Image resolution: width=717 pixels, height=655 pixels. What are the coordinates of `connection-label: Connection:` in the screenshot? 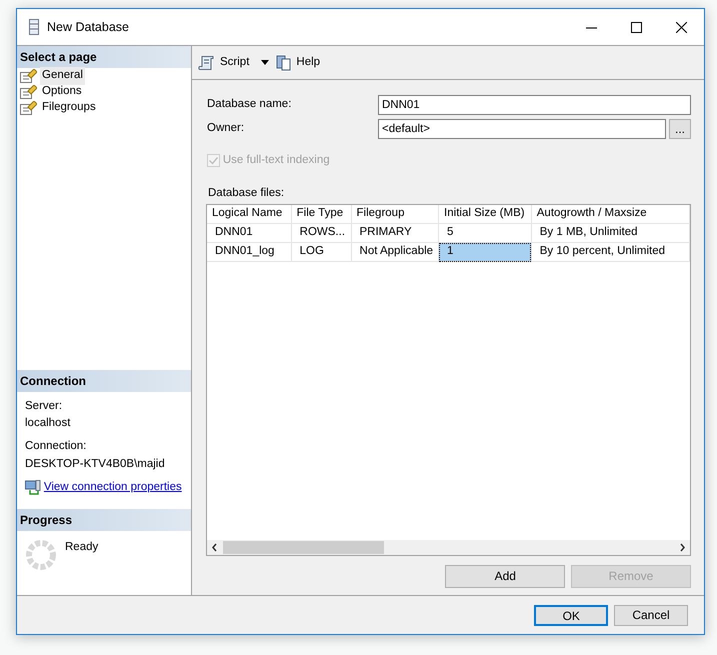 It's located at (56, 446).